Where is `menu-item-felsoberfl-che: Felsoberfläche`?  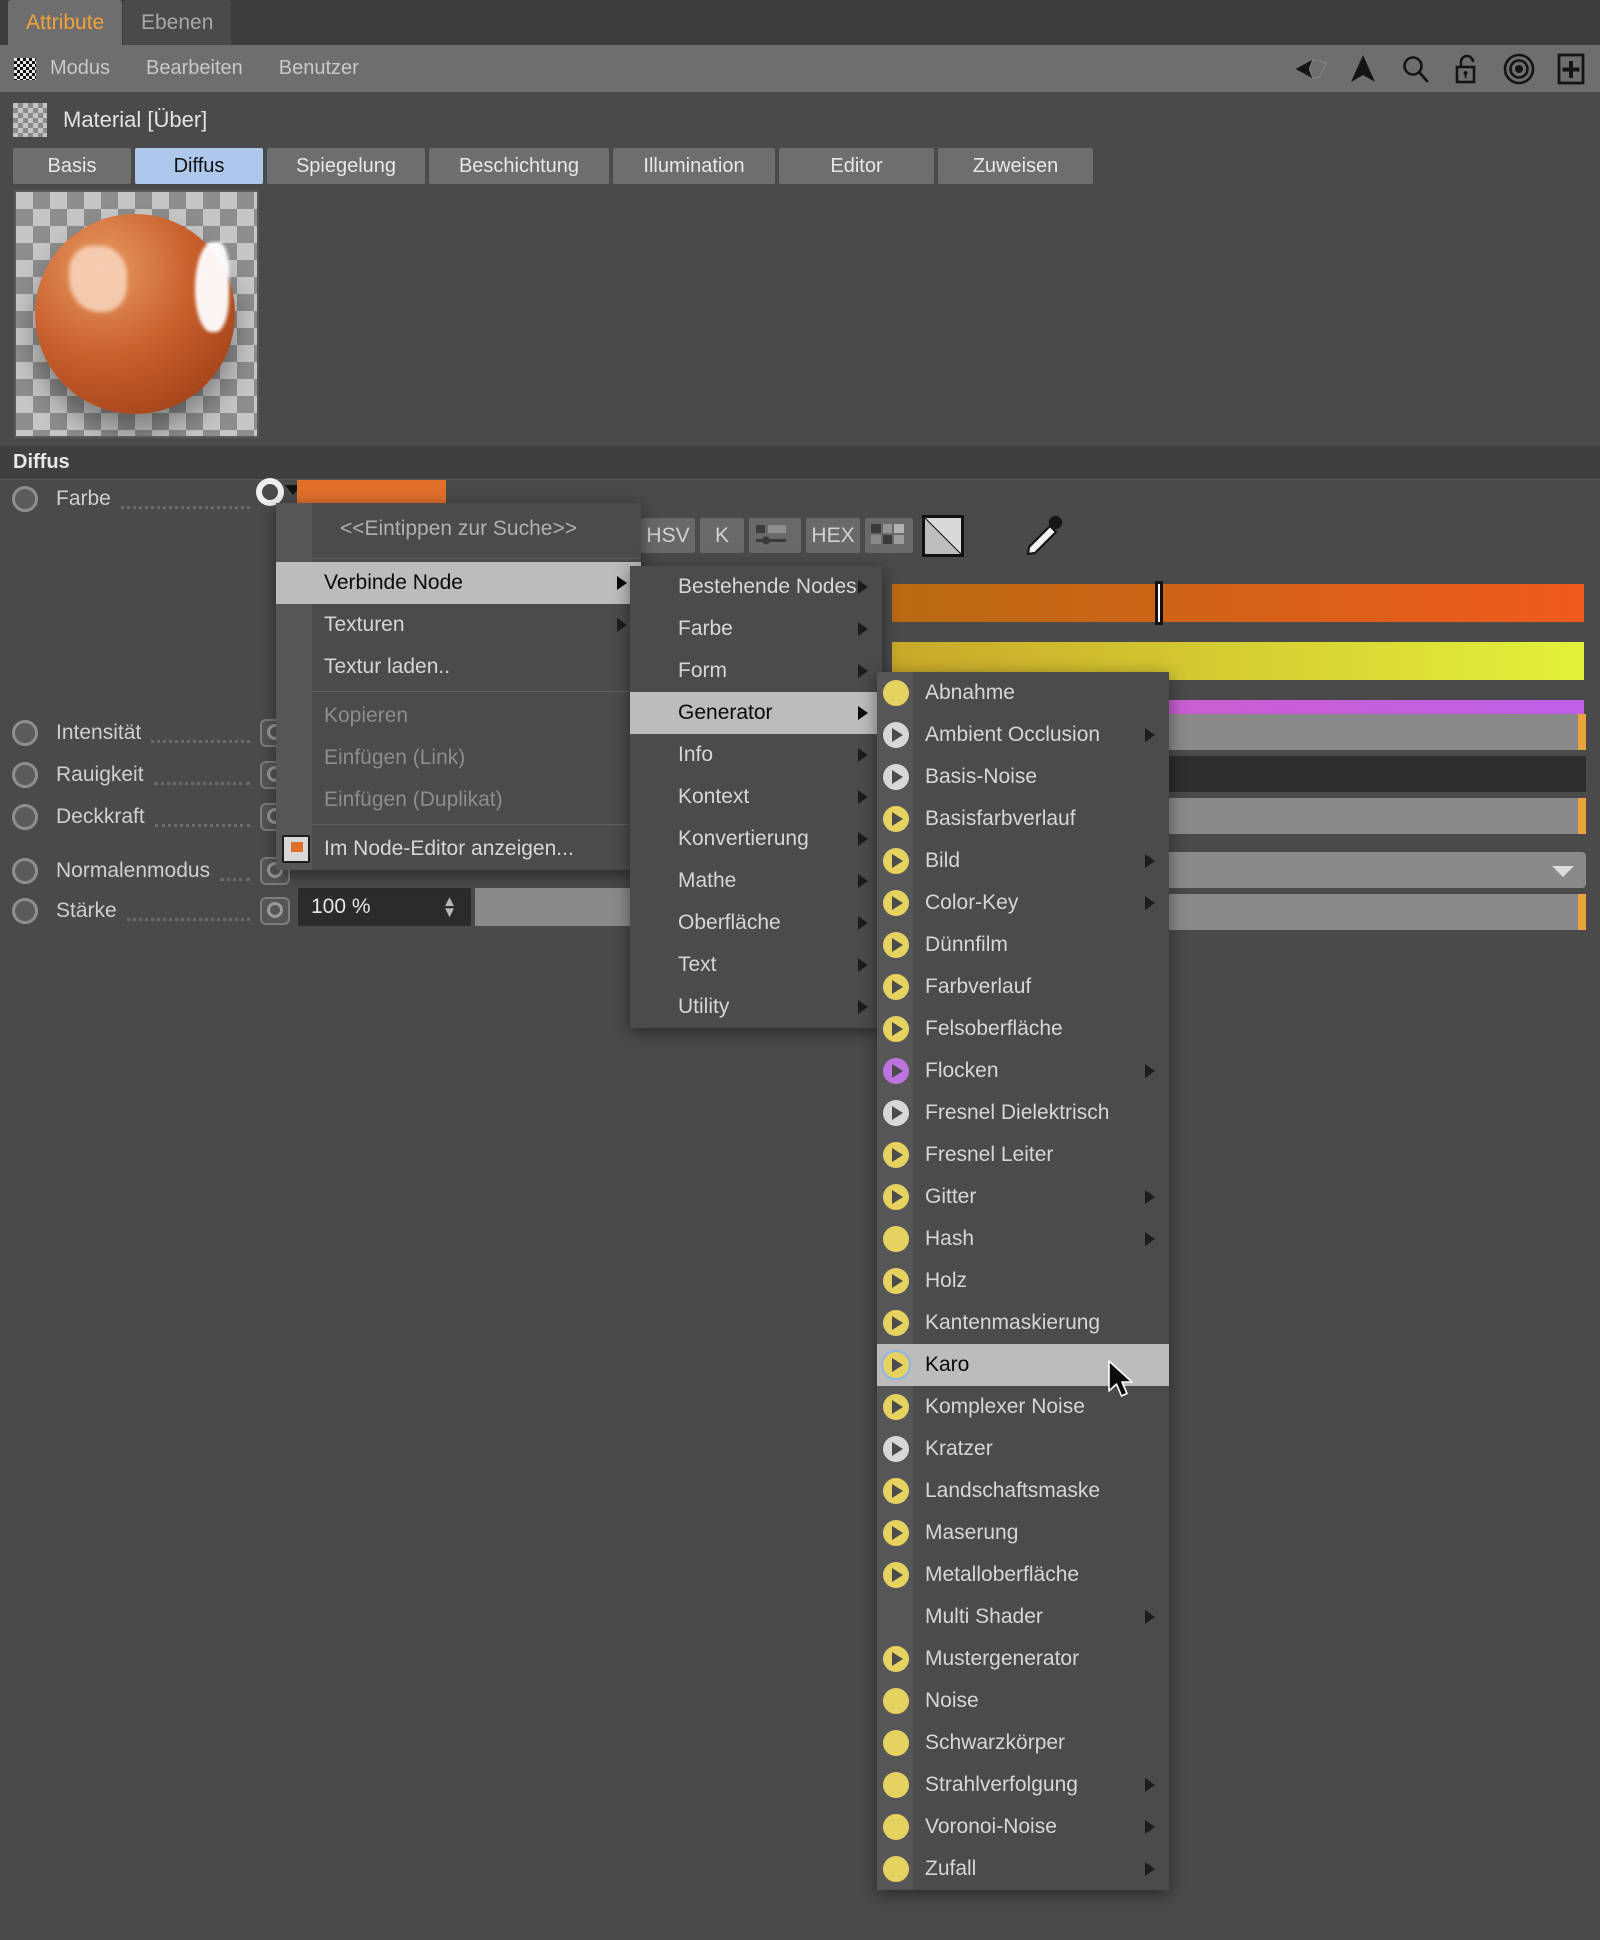
menu-item-felsoberfl-che: Felsoberfläche is located at coordinates (1023, 1029).